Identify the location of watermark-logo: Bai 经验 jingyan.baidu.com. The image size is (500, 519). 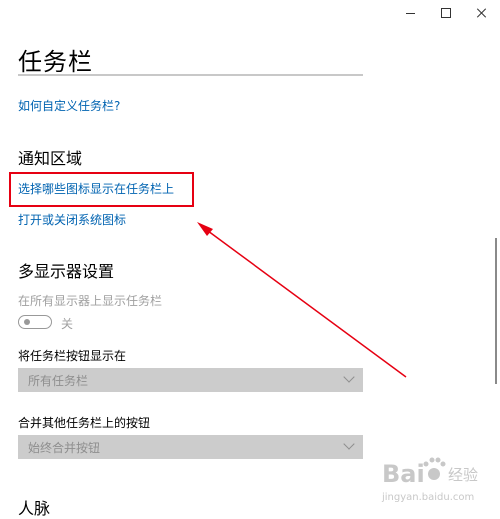
(429, 480).